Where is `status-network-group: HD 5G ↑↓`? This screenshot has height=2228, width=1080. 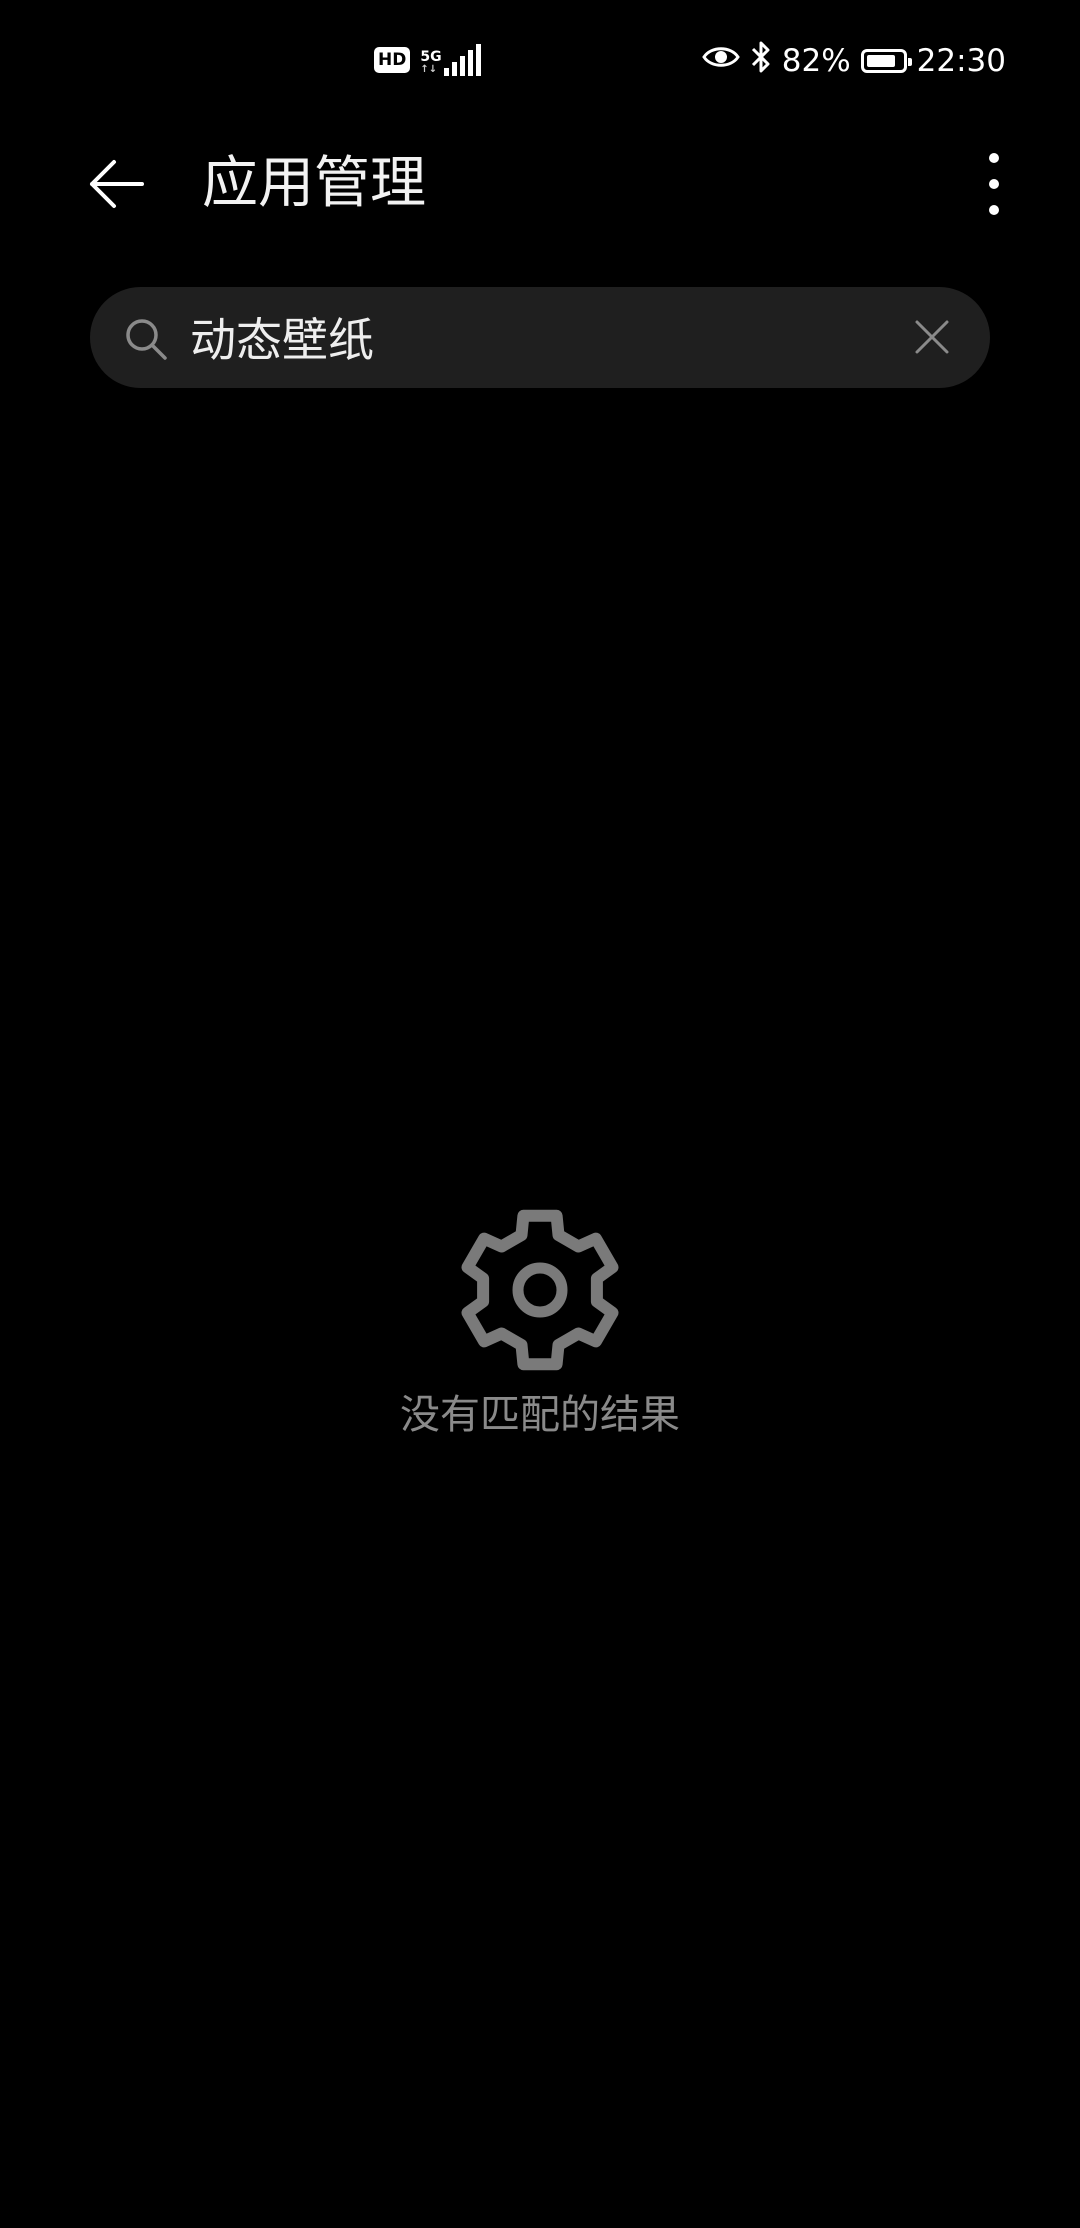
status-network-group: HD 5G ↑↓ is located at coordinates (427, 60).